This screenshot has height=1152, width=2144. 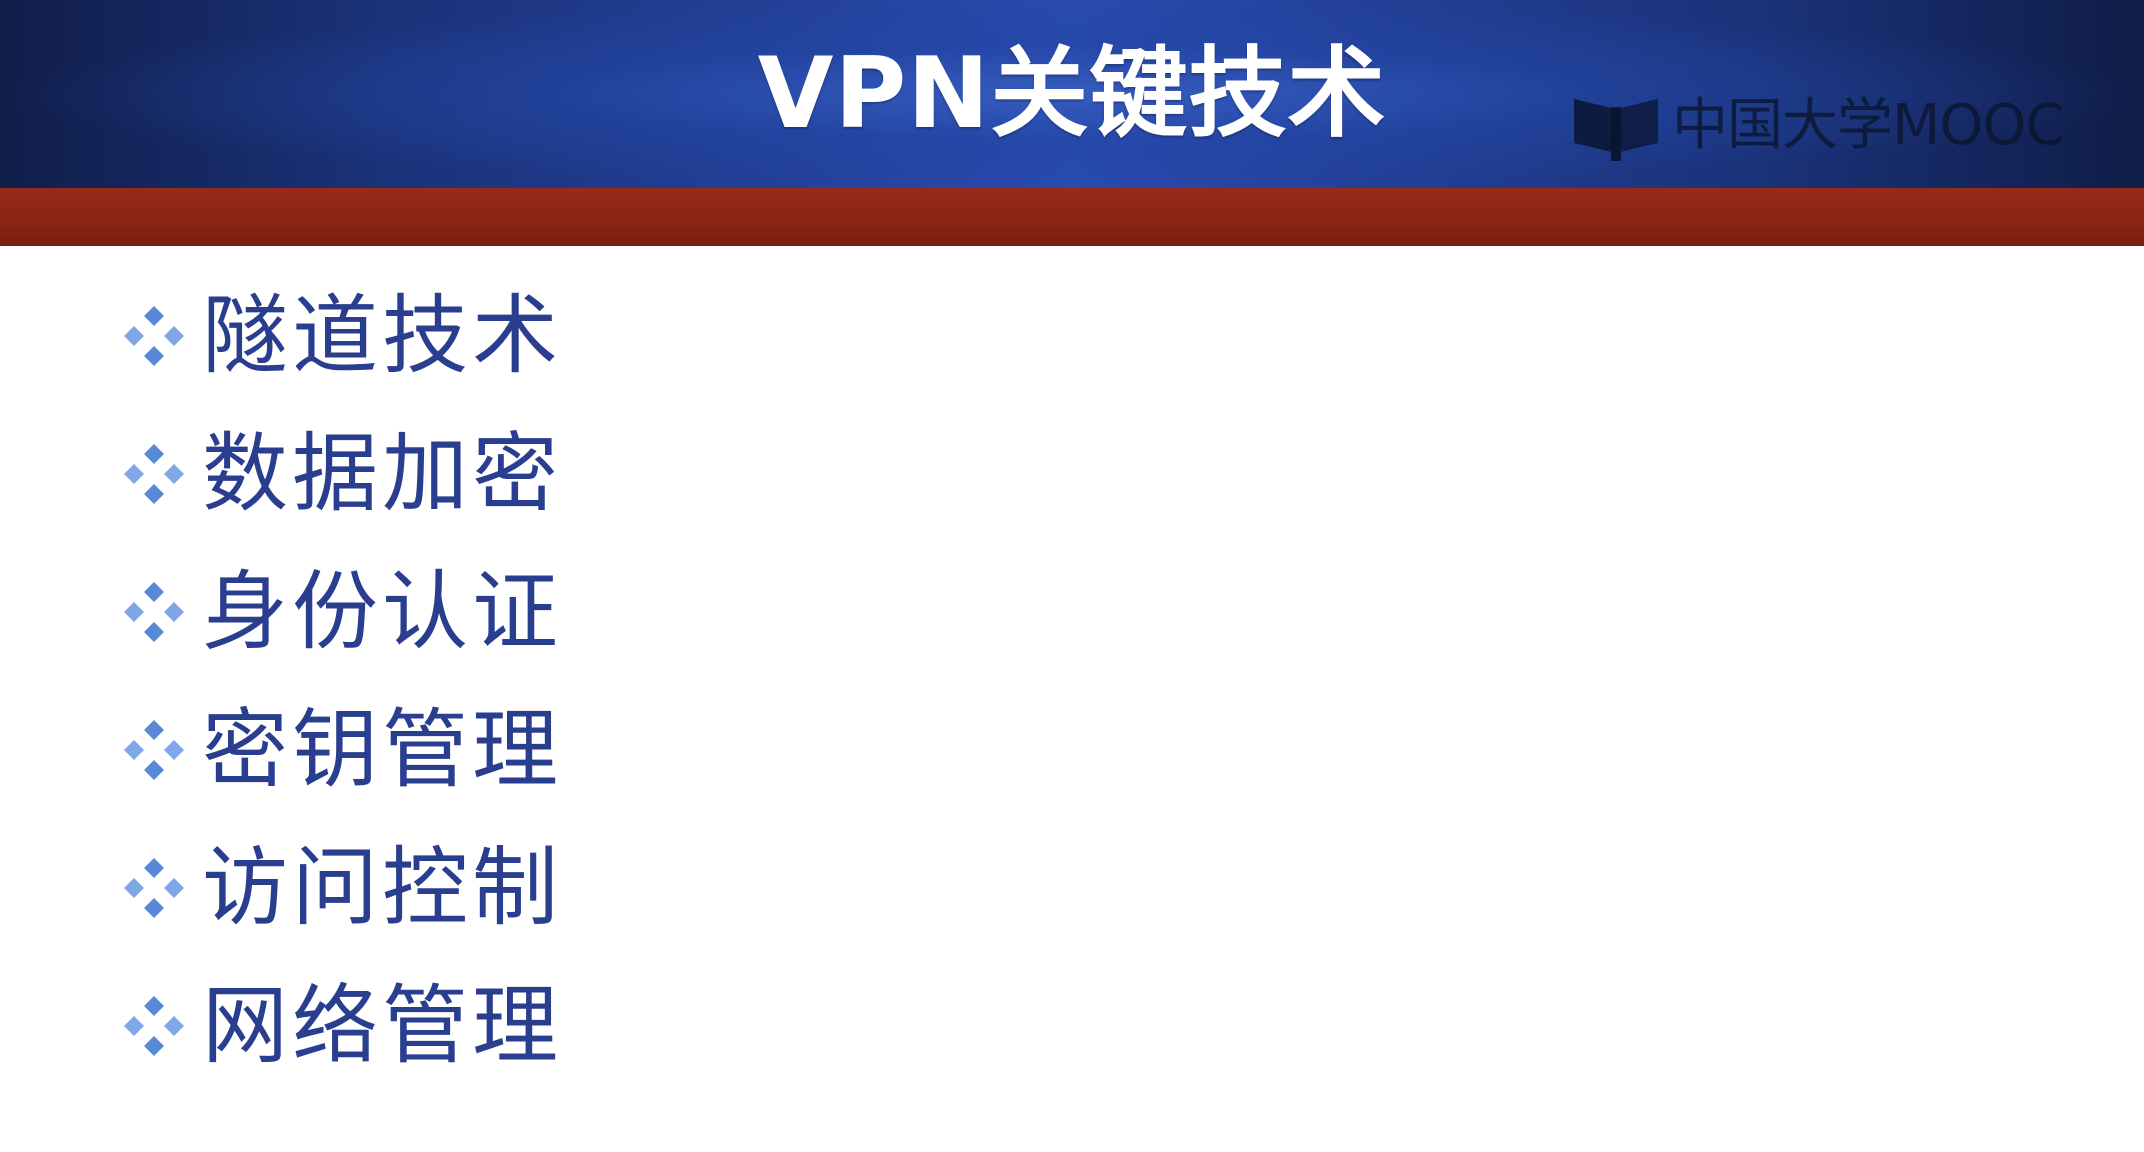 What do you see at coordinates (382, 1026) in the screenshot?
I see `list-item-label: 网络管理` at bounding box center [382, 1026].